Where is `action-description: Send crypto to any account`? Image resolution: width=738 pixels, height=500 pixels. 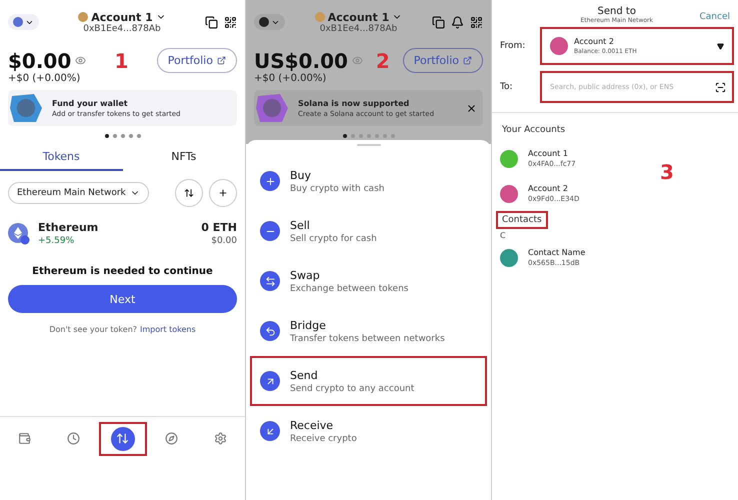 action-description: Send crypto to any account is located at coordinates (352, 389).